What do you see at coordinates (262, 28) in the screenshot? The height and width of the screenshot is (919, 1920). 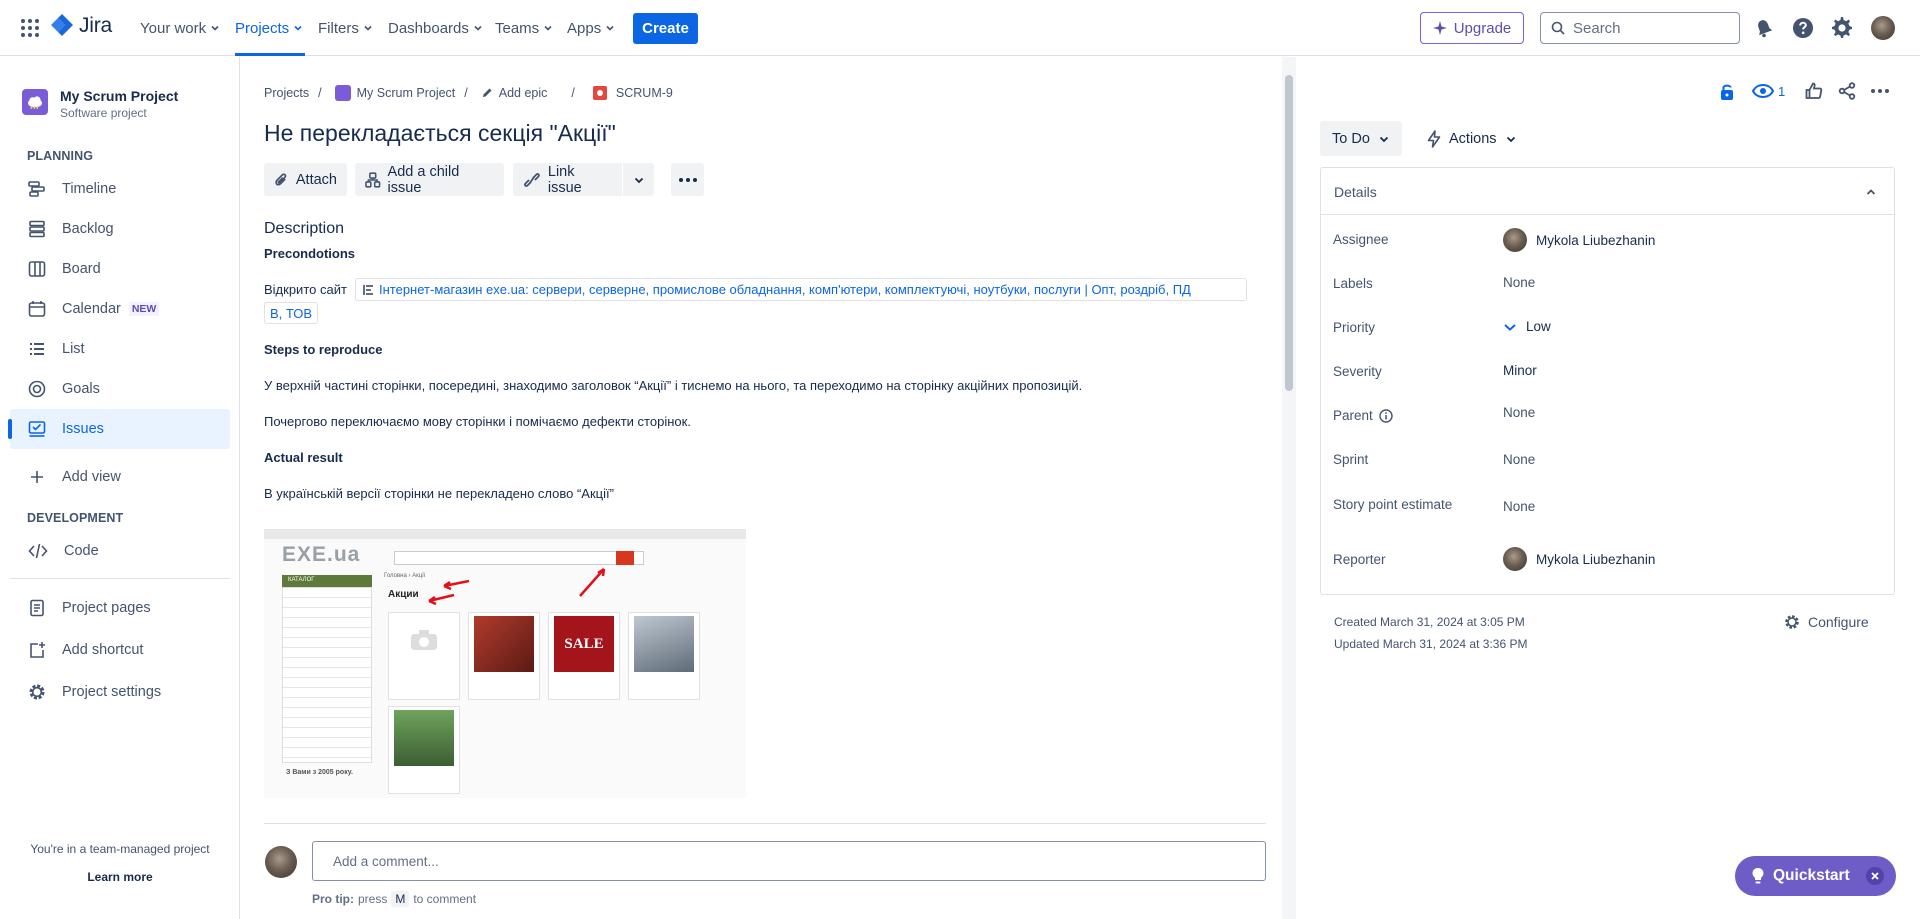 I see `nav-projects-label: Projects` at bounding box center [262, 28].